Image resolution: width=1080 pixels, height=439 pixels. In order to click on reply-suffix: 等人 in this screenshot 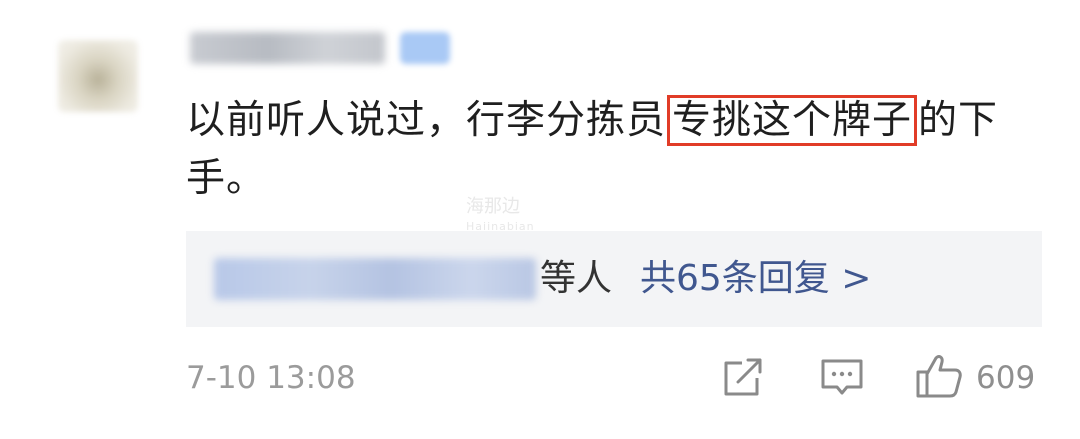, I will do `click(576, 278)`.